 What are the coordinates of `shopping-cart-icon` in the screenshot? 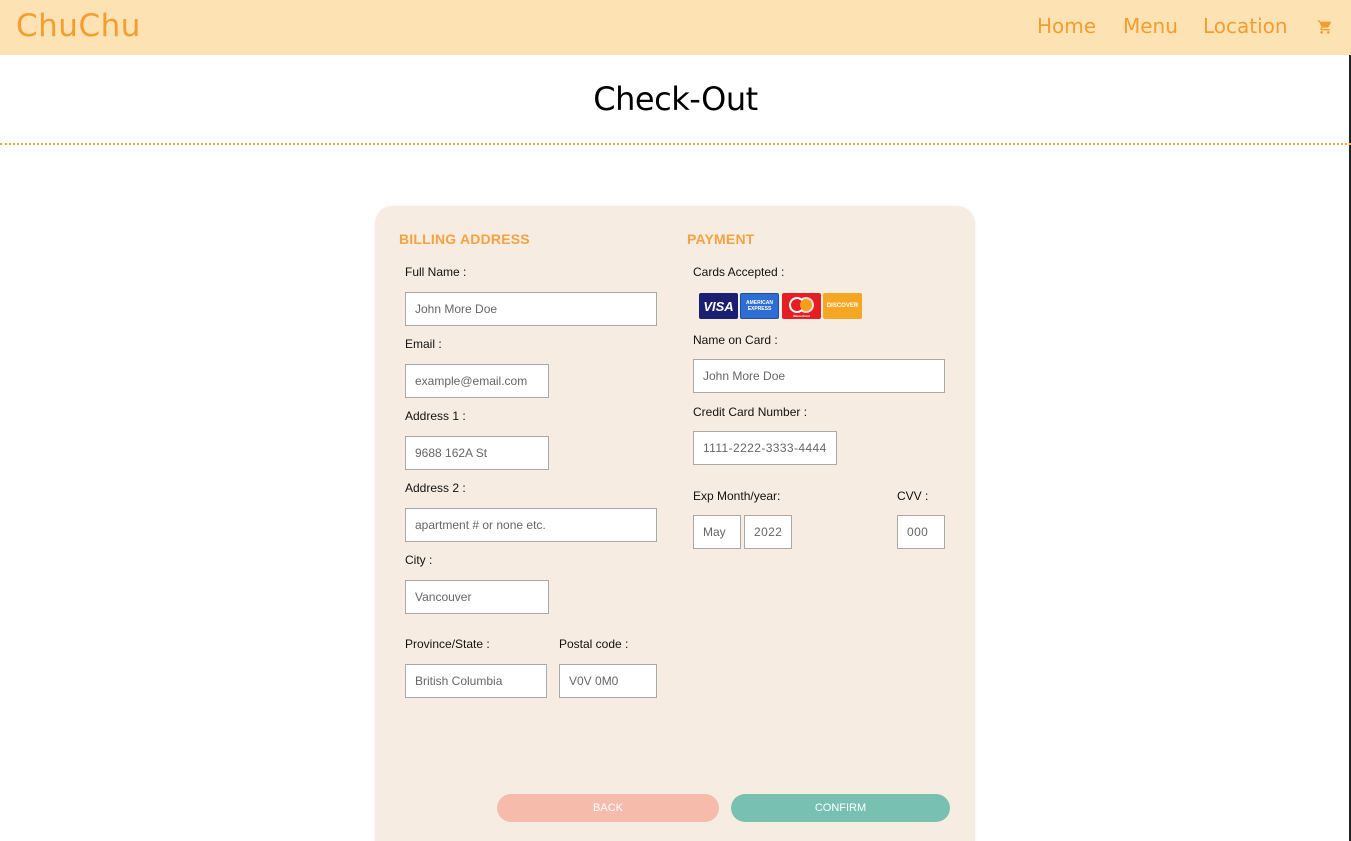 It's located at (1325, 27).